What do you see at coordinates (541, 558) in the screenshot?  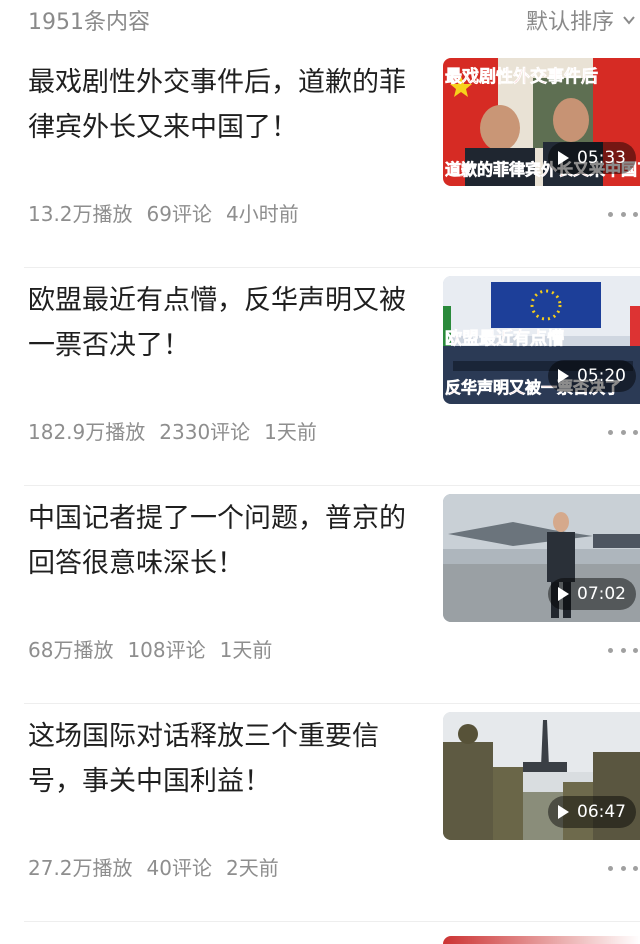 I see `video-thumbnail: 07:02` at bounding box center [541, 558].